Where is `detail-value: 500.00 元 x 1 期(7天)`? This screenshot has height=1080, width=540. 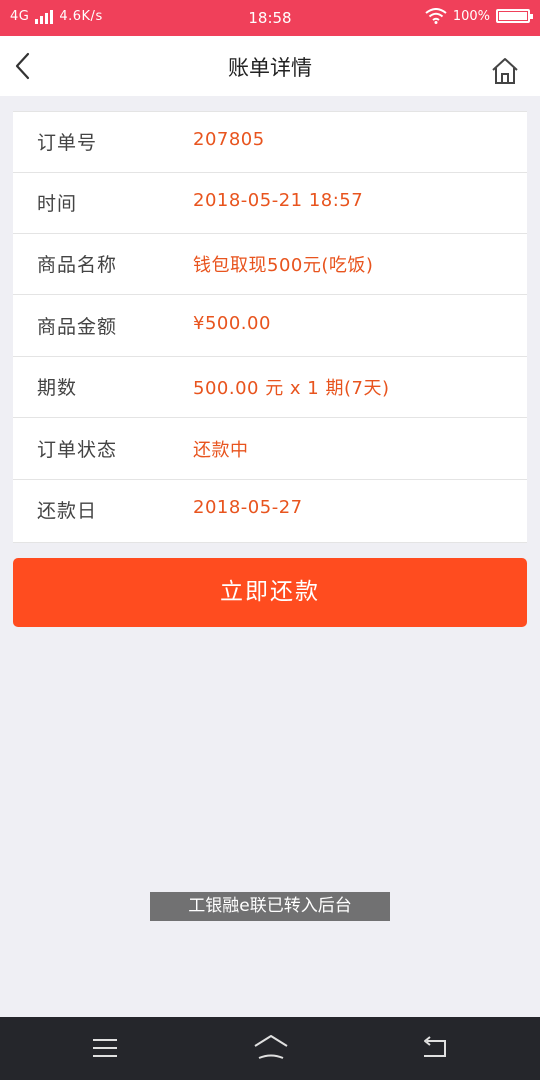 detail-value: 500.00 元 x 1 期(7天) is located at coordinates (291, 388).